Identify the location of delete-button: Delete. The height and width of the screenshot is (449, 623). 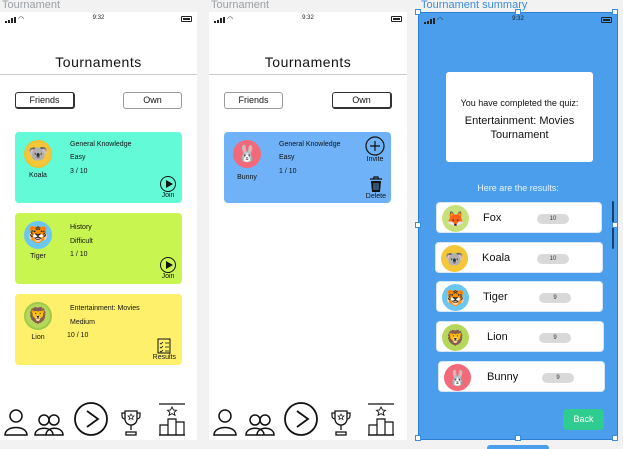
(376, 188).